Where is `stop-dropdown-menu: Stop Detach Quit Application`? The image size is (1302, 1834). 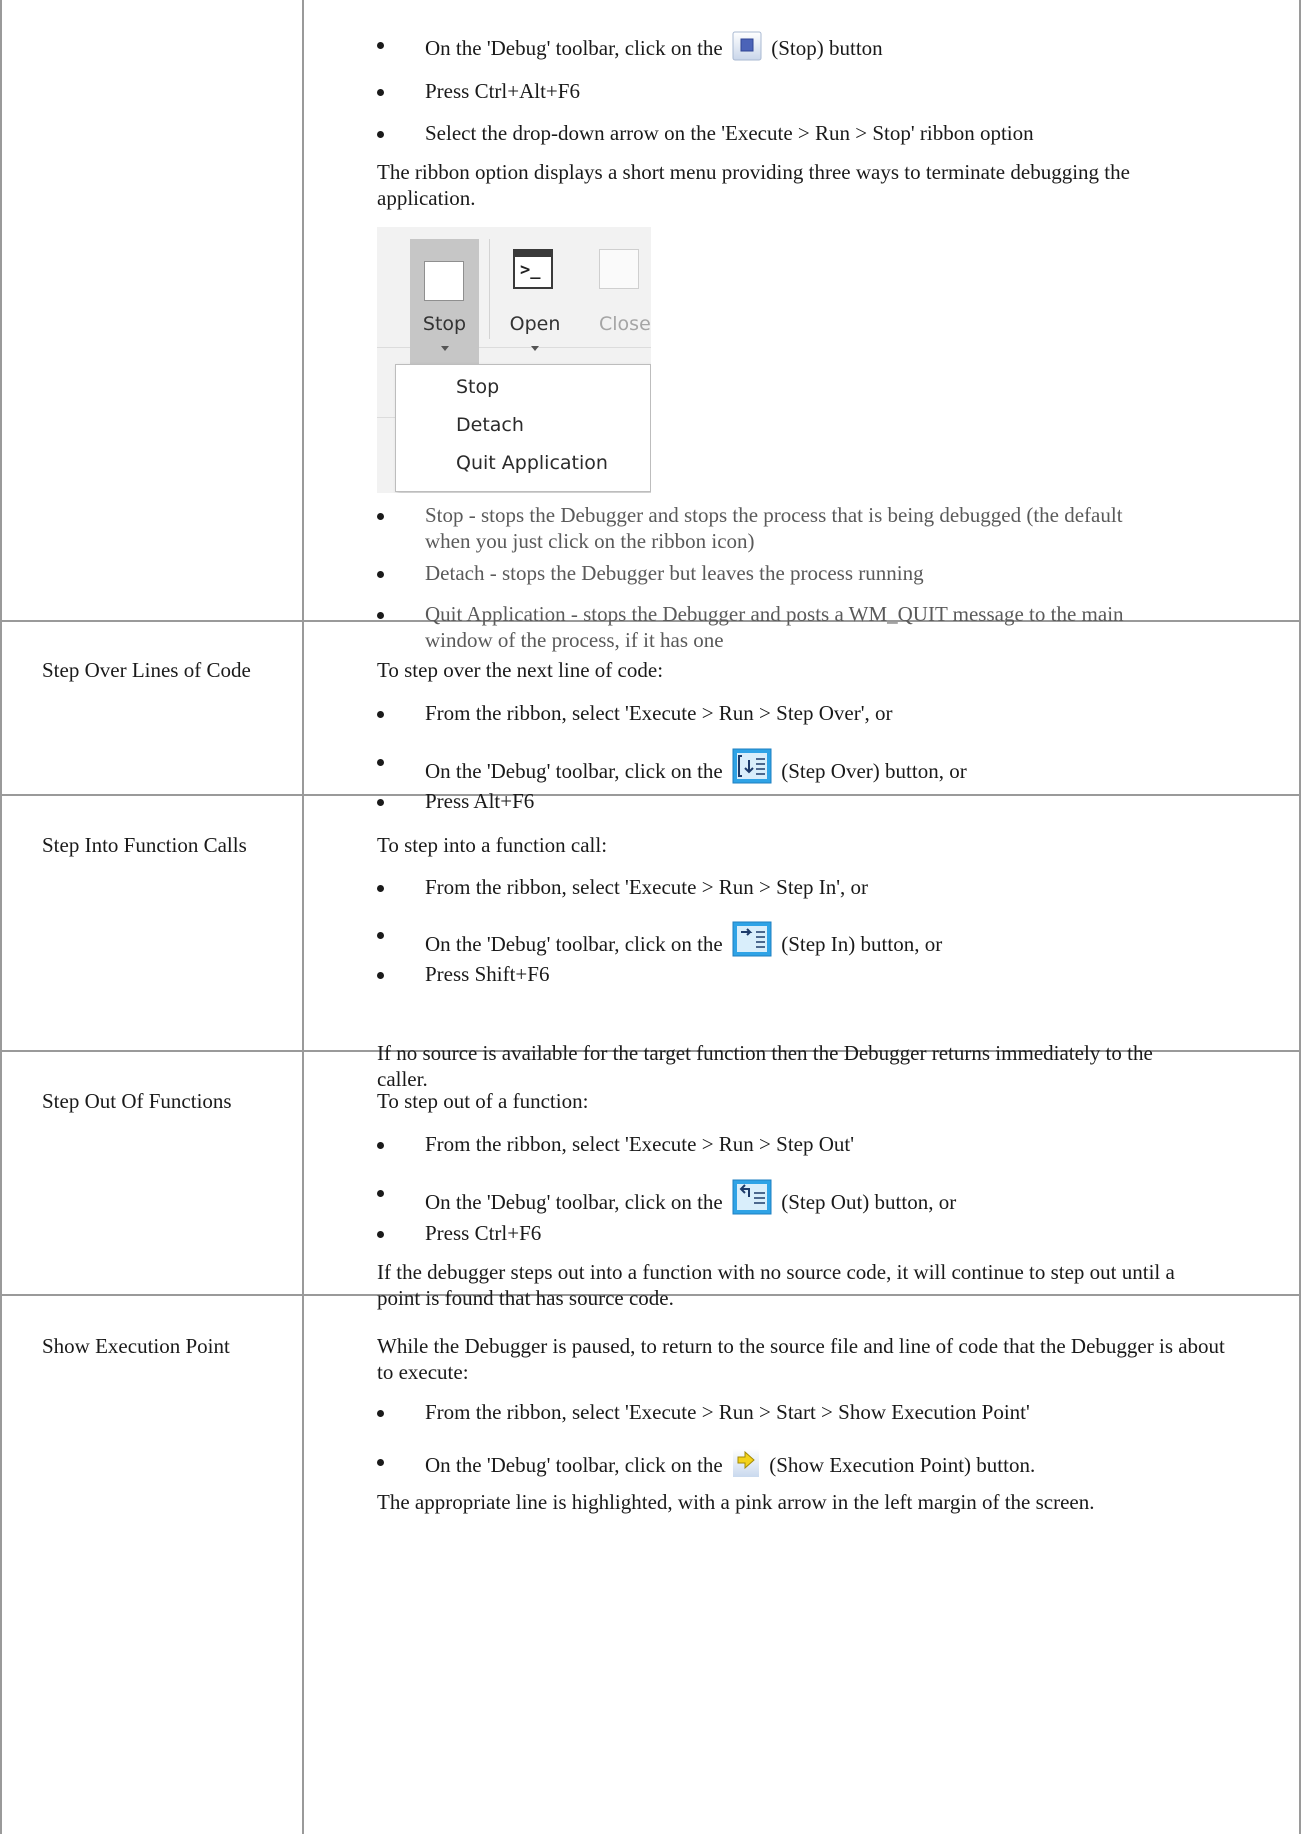 stop-dropdown-menu: Stop Detach Quit Application is located at coordinates (523, 428).